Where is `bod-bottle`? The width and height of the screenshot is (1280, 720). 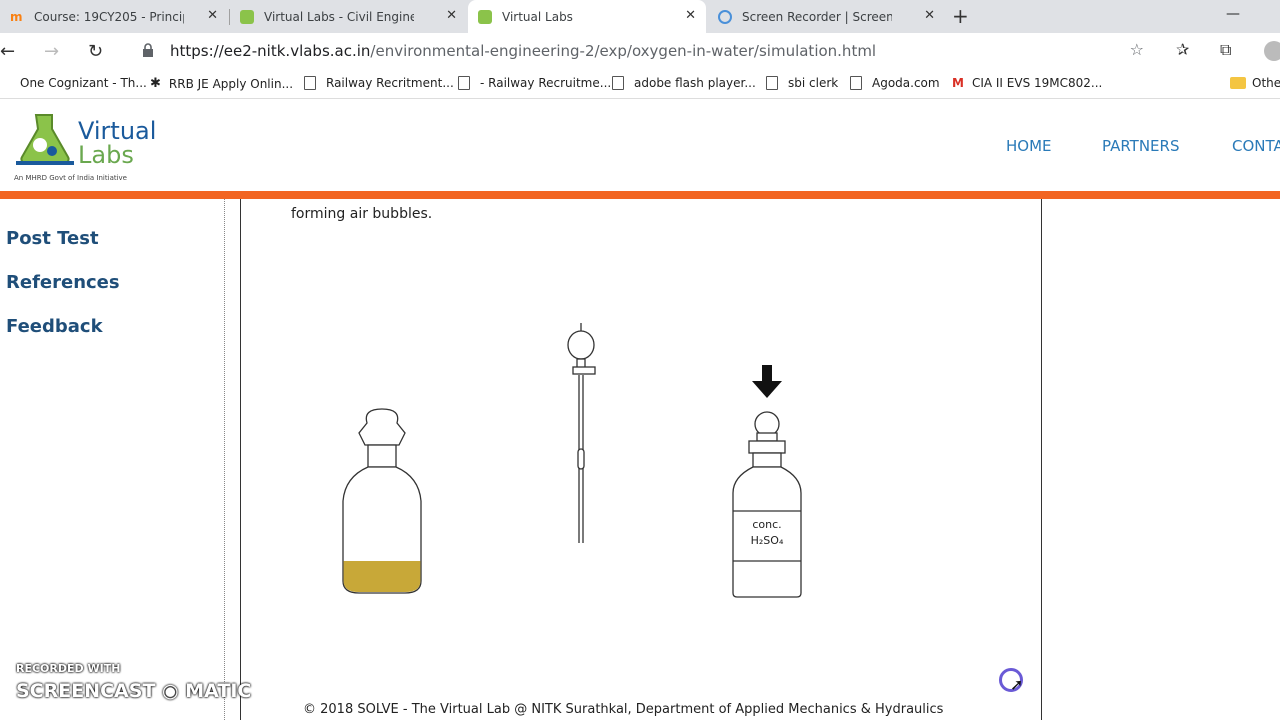
bod-bottle is located at coordinates (382, 500).